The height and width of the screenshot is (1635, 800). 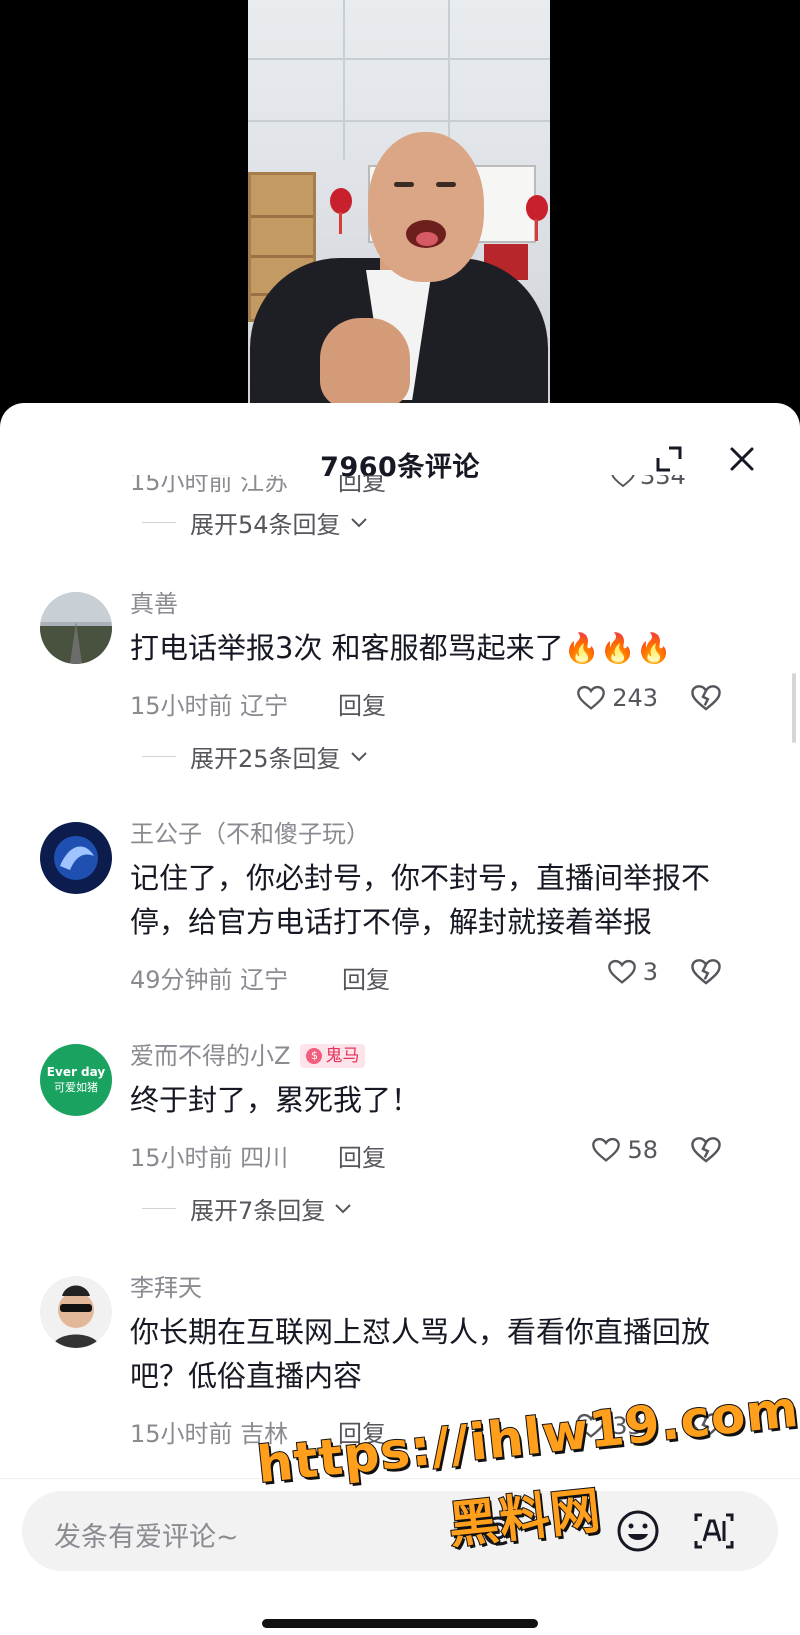 I want to click on home-indicator, so click(x=400, y=1623).